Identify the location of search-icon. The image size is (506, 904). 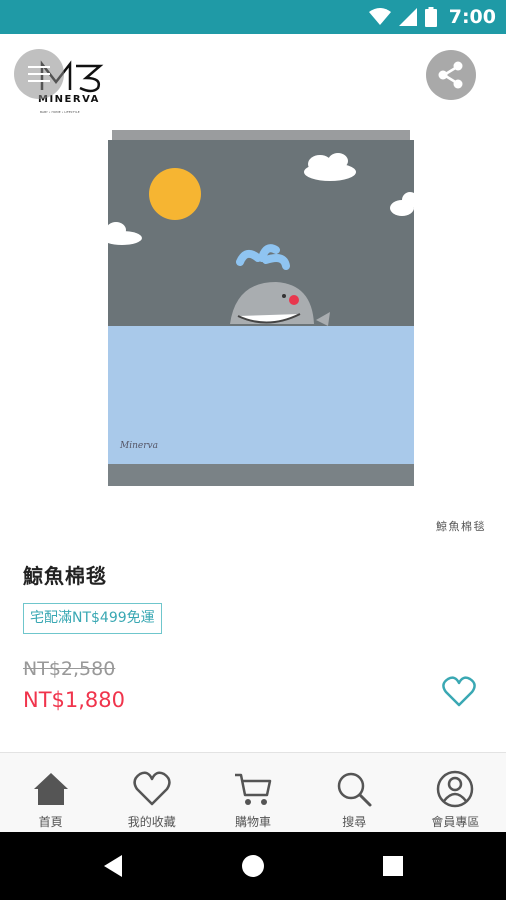
(354, 789).